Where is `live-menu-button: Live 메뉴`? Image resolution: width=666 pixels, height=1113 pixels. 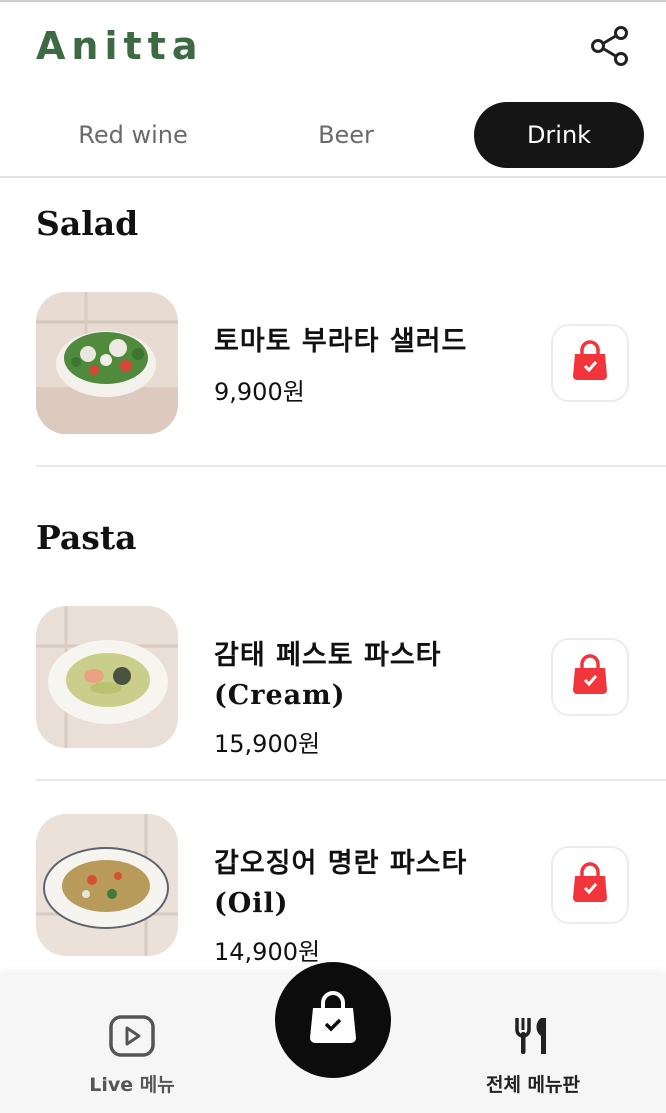
live-menu-button: Live 메뉴 is located at coordinates (132, 1055).